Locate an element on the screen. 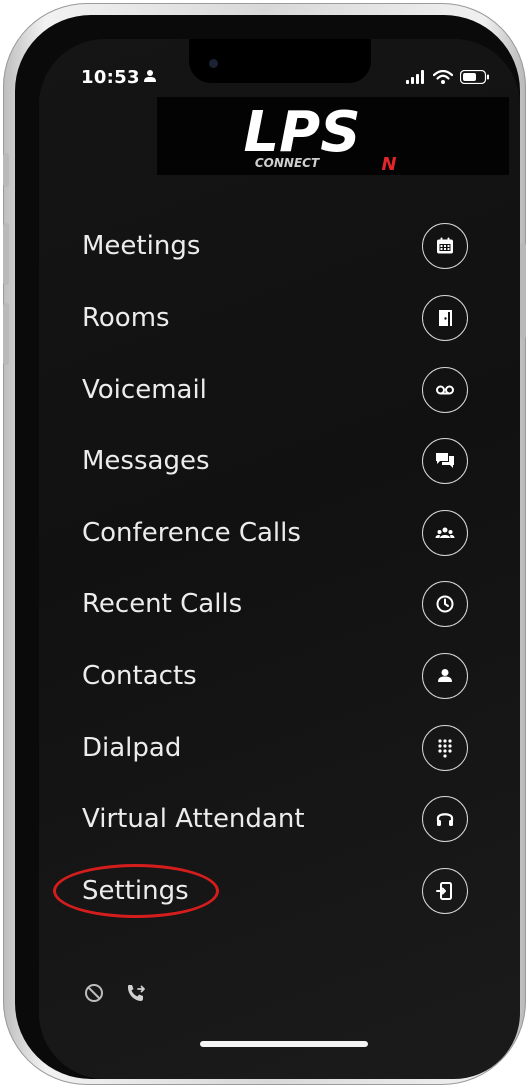  logo-connect-text: CONNECT is located at coordinates (287, 163).